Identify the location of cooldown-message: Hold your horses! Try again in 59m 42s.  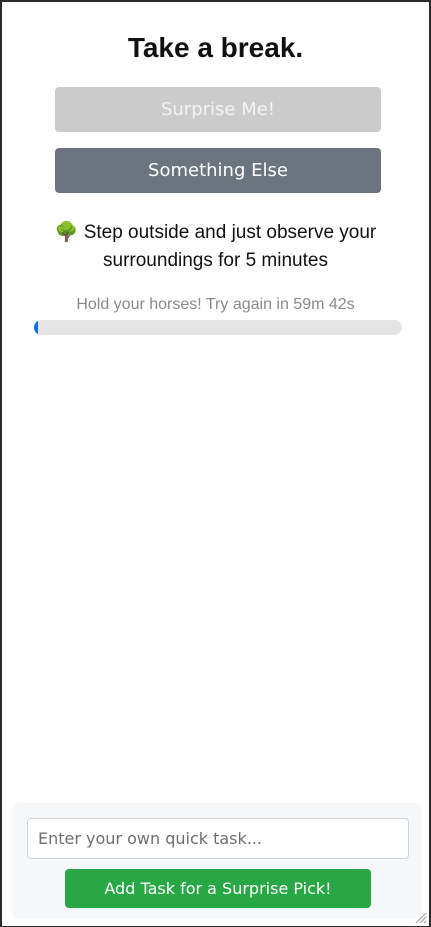
(215, 304).